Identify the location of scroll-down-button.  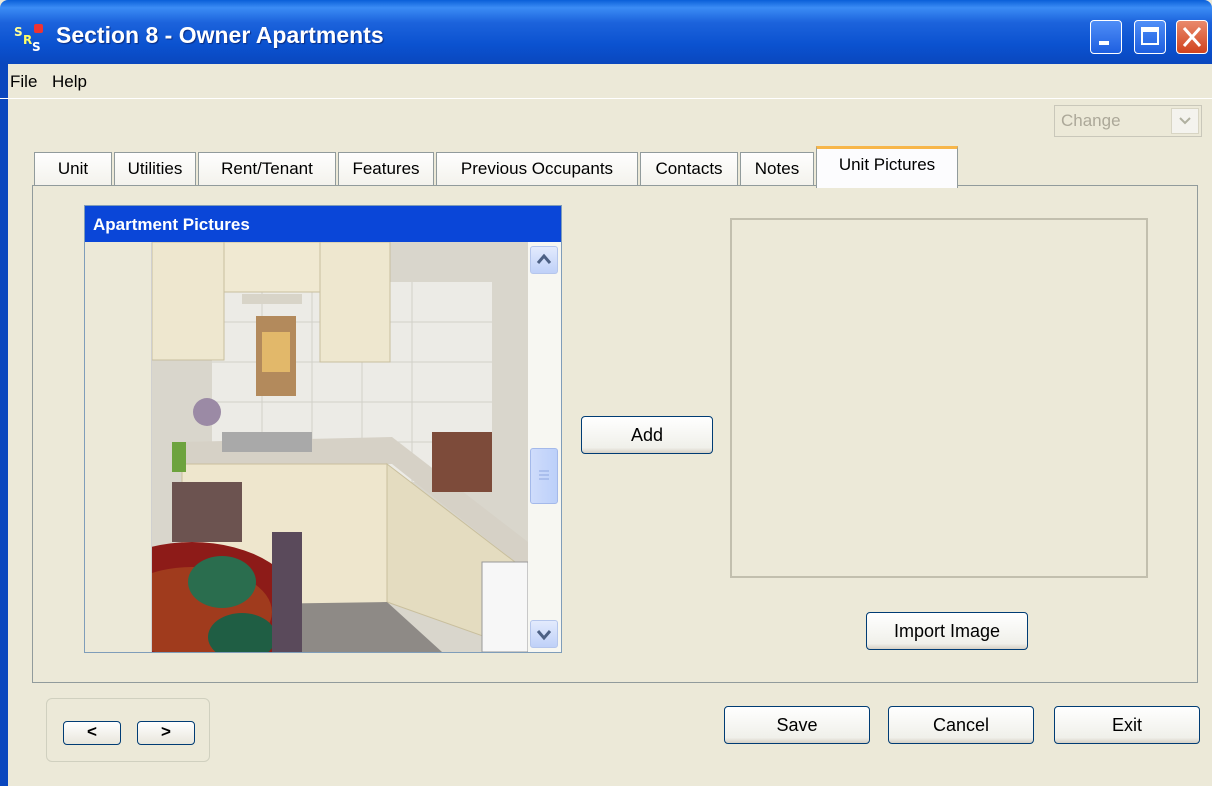
(544, 634).